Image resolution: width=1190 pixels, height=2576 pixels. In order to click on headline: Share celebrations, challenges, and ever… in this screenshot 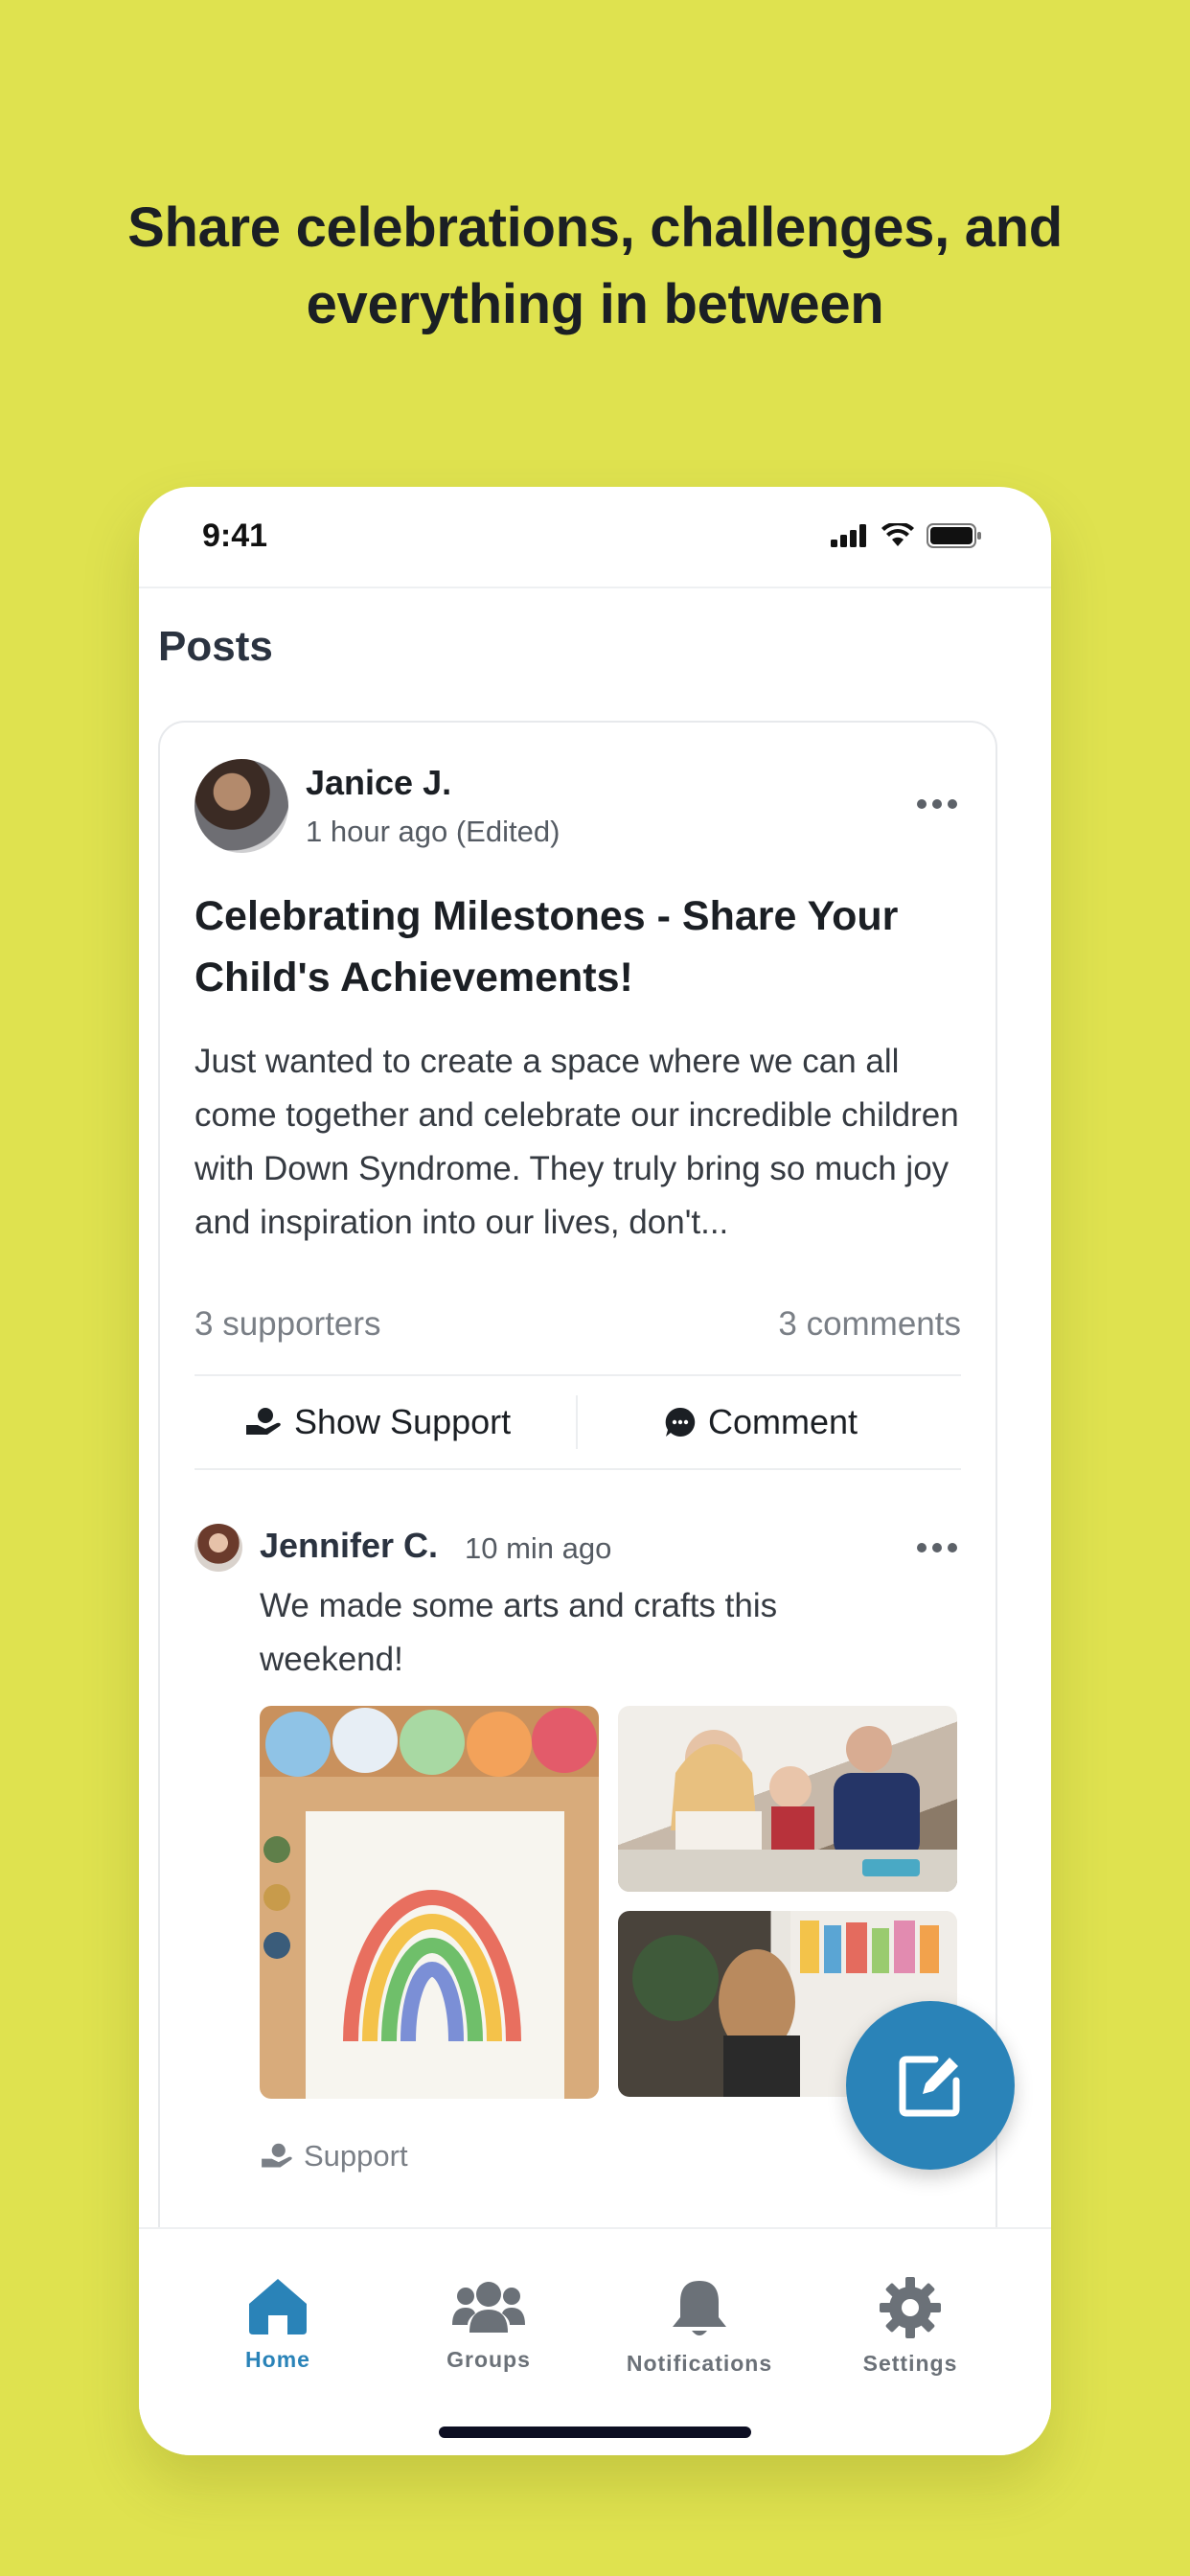, I will do `click(595, 265)`.